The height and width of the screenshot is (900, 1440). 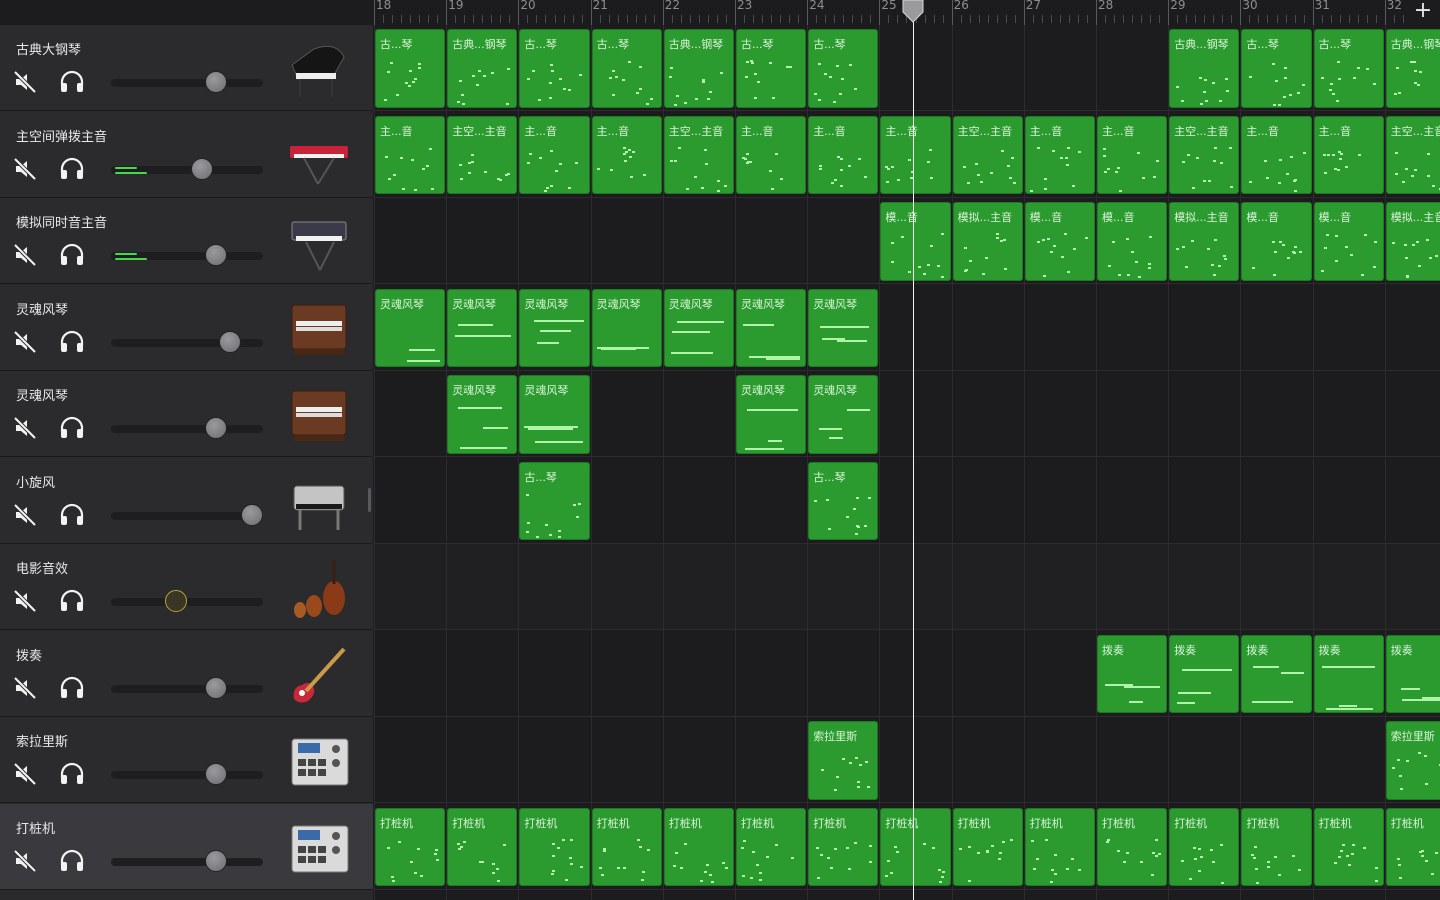 What do you see at coordinates (186, 587) in the screenshot?
I see `track-header: 电影音效` at bounding box center [186, 587].